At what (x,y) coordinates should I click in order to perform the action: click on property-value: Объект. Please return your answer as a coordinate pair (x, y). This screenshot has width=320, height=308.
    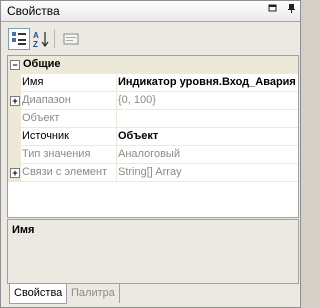
    Looking at the image, I should click on (207, 136).